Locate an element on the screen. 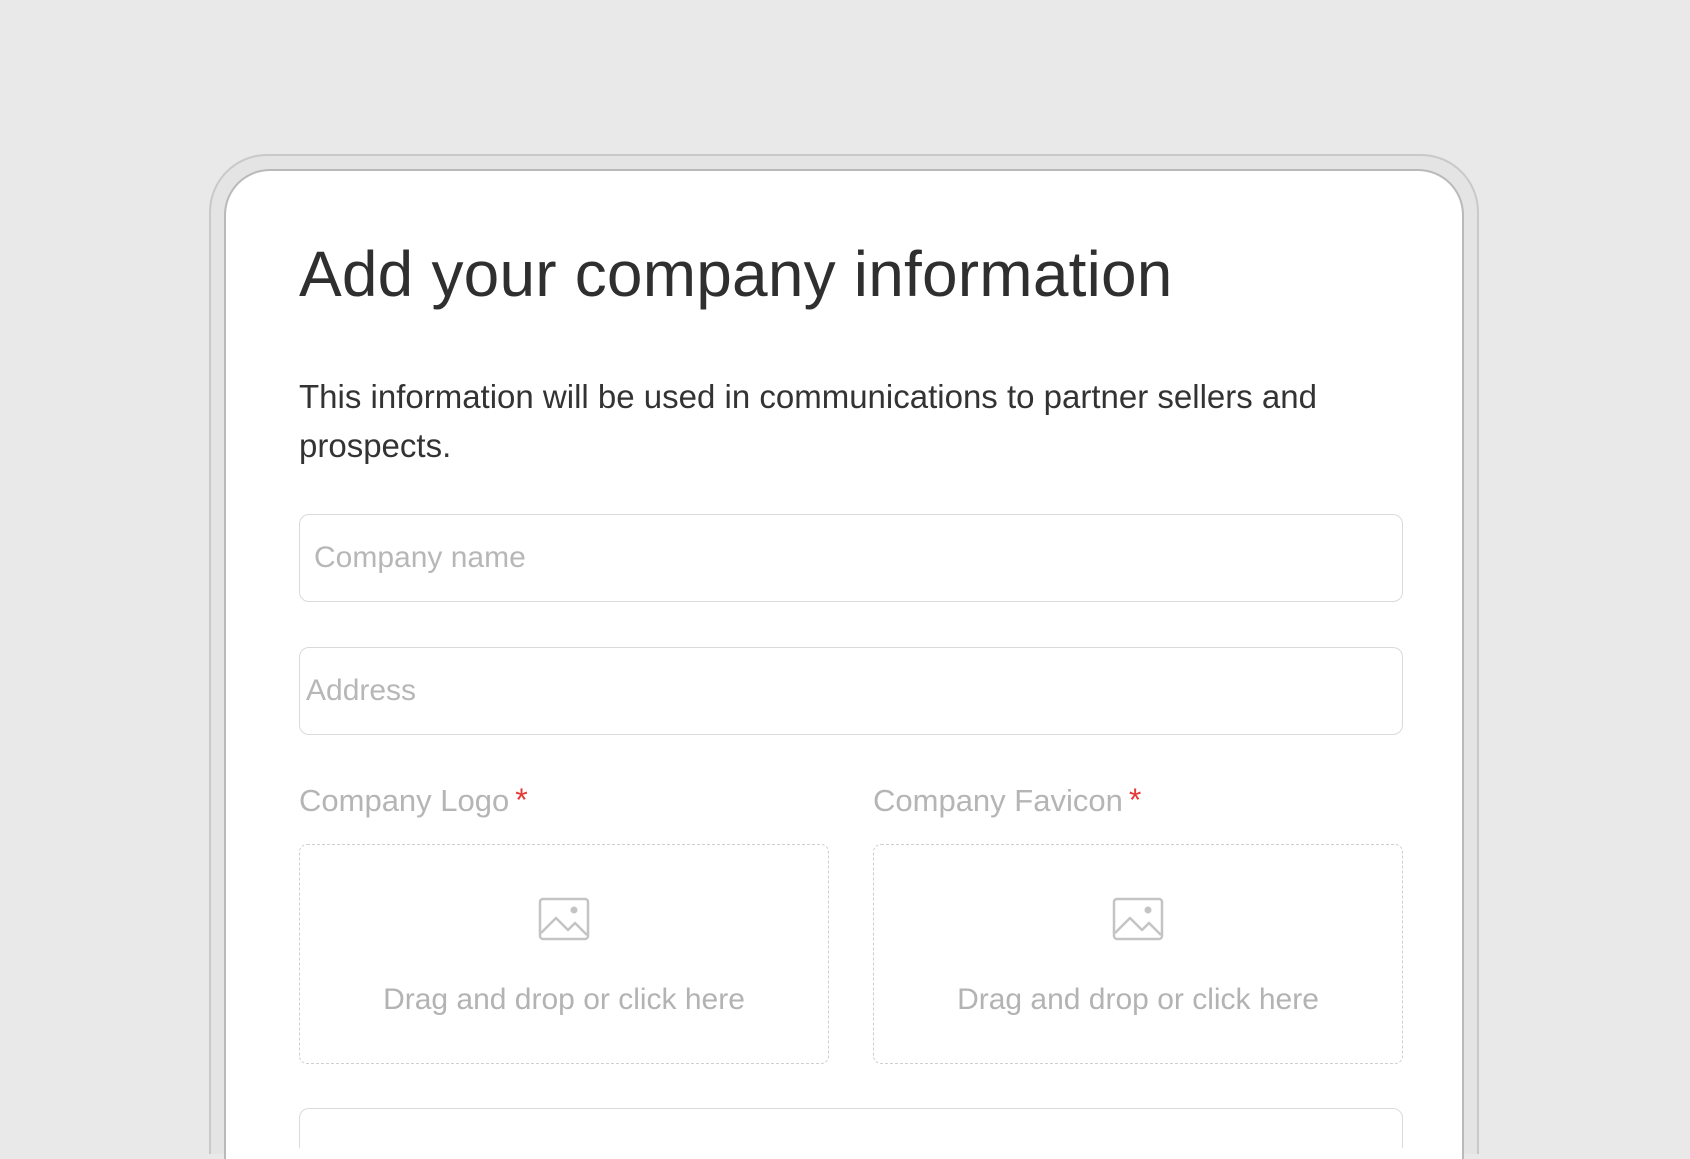 The image size is (1690, 1159). company-logo-label: Company Logo * is located at coordinates (413, 800).